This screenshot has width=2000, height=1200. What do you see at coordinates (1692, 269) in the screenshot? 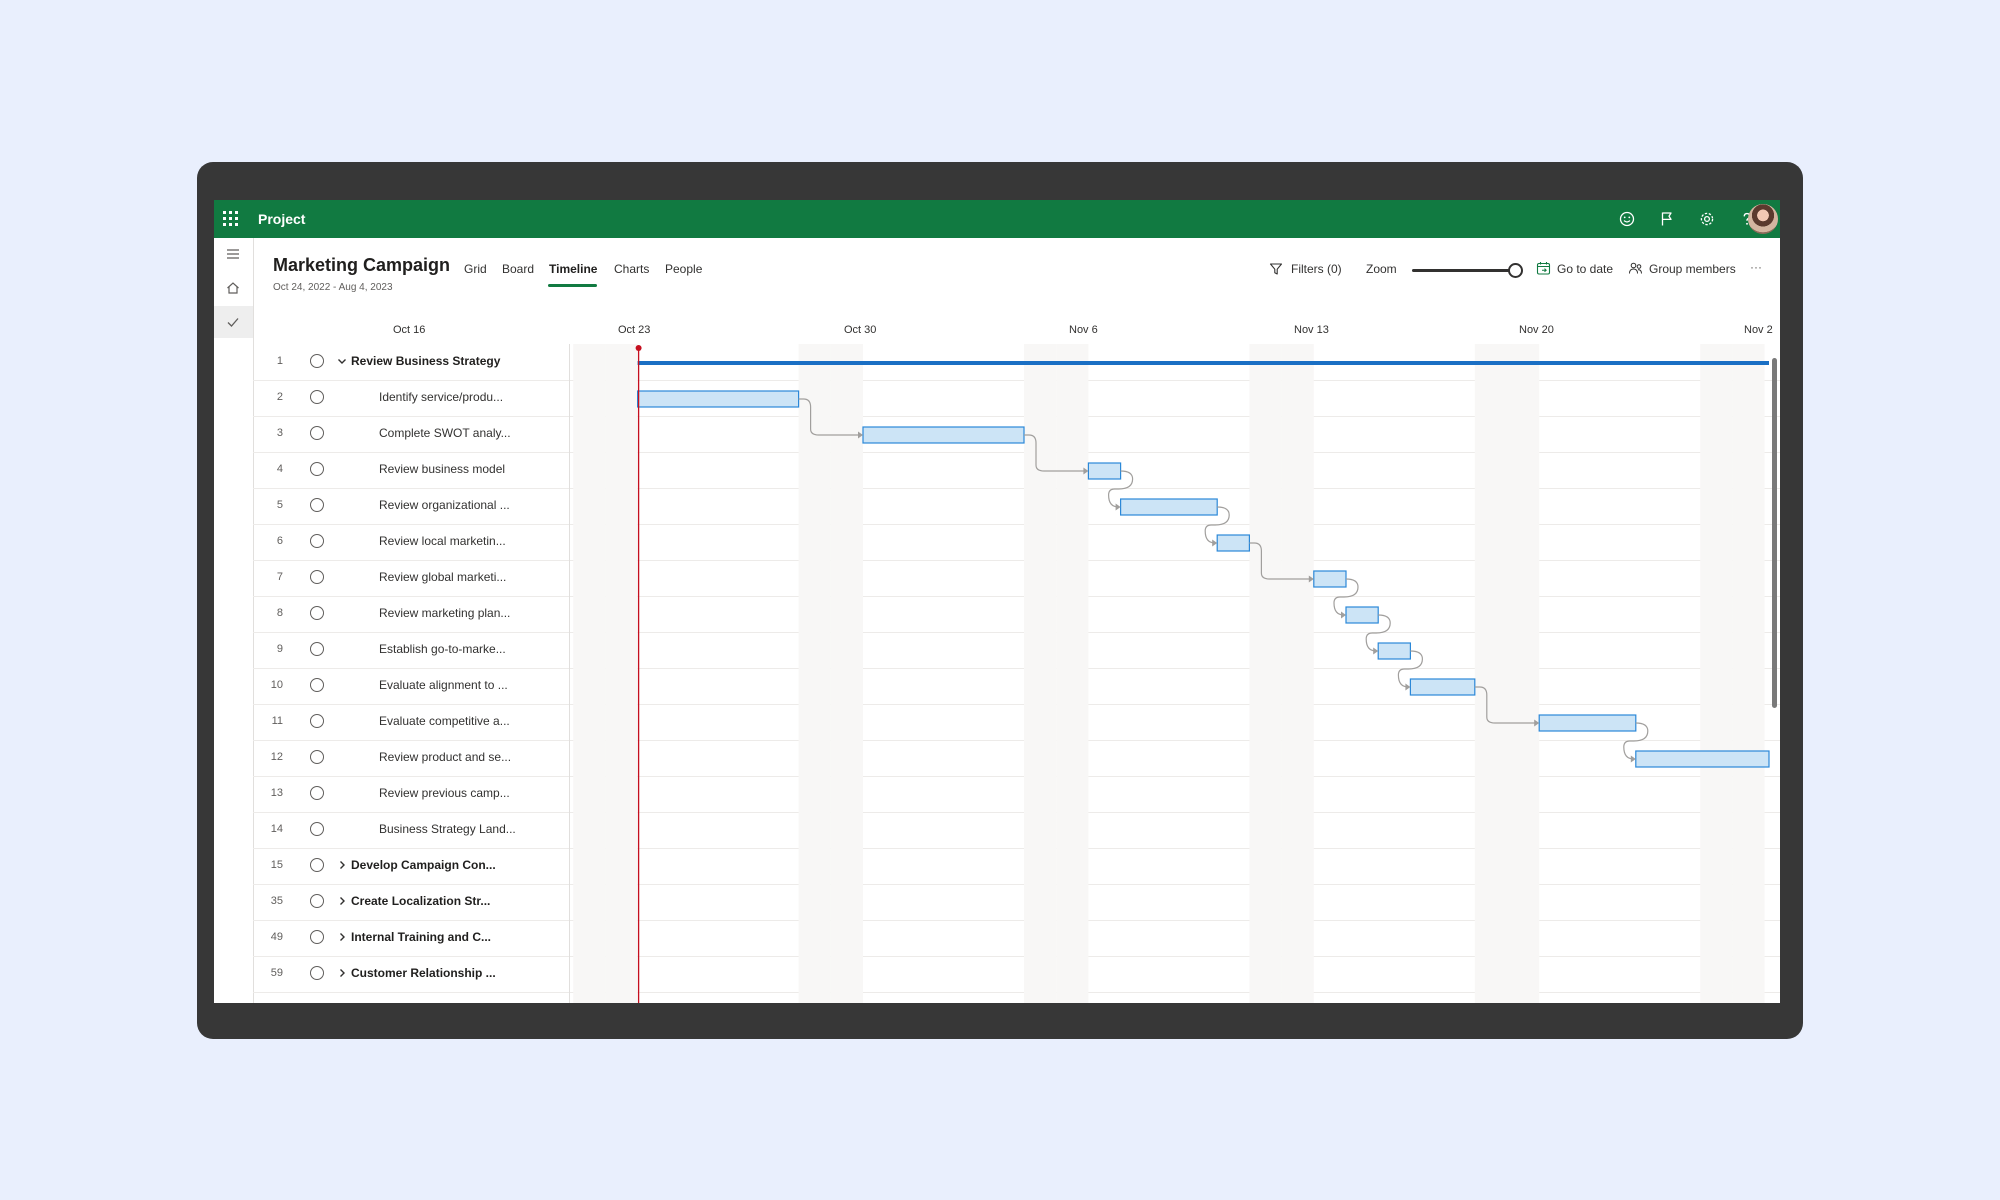
I see `group-members-button: Group members` at bounding box center [1692, 269].